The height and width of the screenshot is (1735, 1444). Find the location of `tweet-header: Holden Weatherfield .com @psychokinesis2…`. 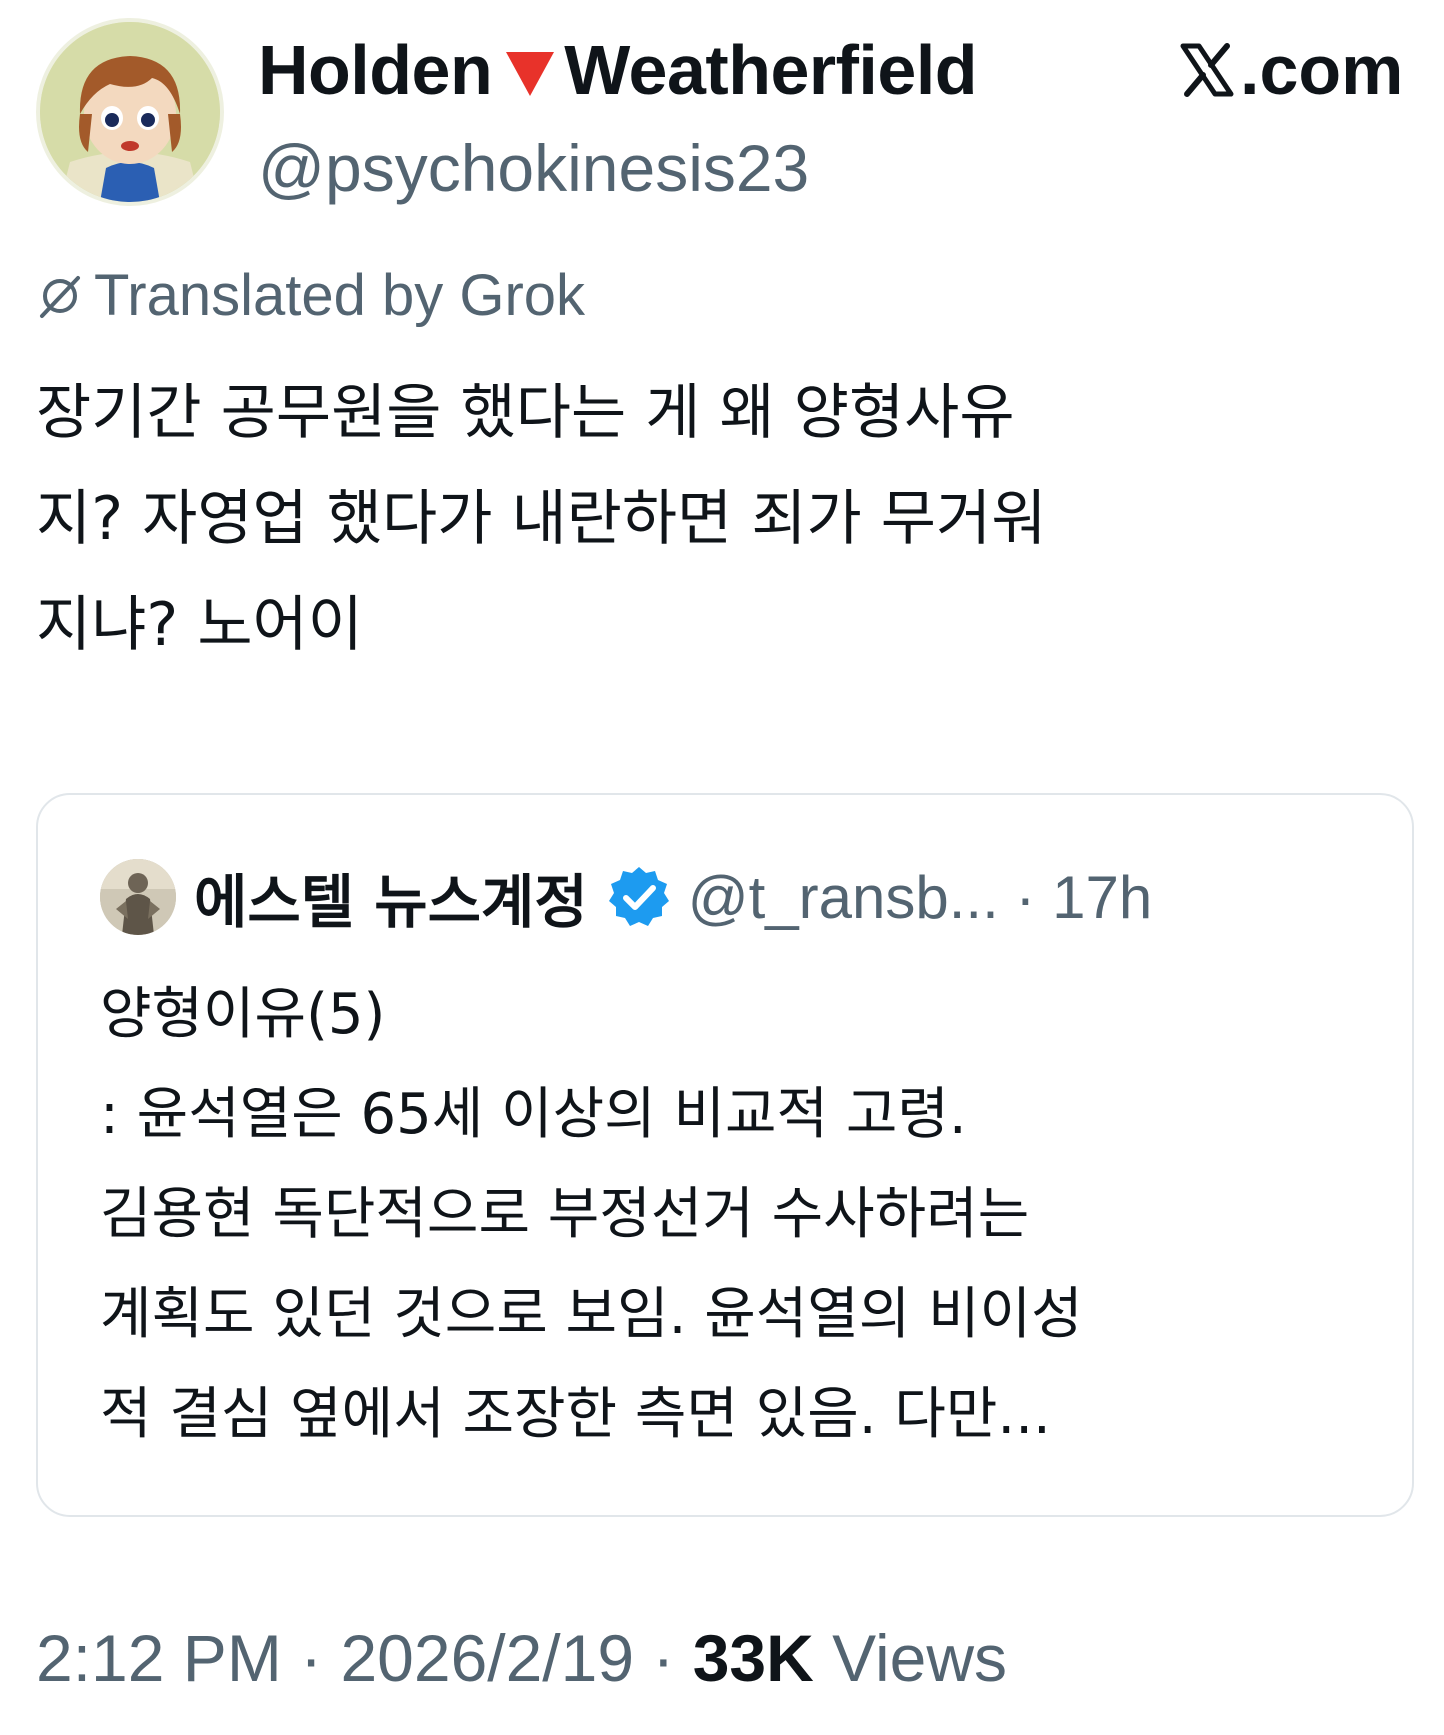

tweet-header: Holden Weatherfield .com @psychokinesis2… is located at coordinates (726, 113).